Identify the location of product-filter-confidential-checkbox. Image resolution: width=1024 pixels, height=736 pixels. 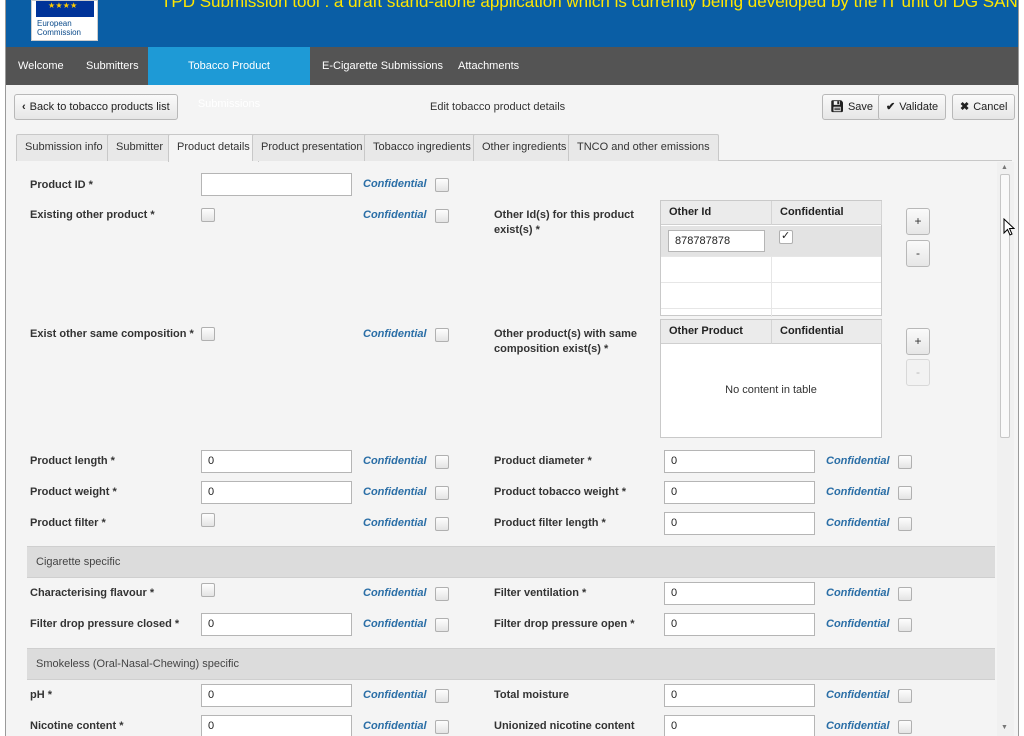
(442, 524).